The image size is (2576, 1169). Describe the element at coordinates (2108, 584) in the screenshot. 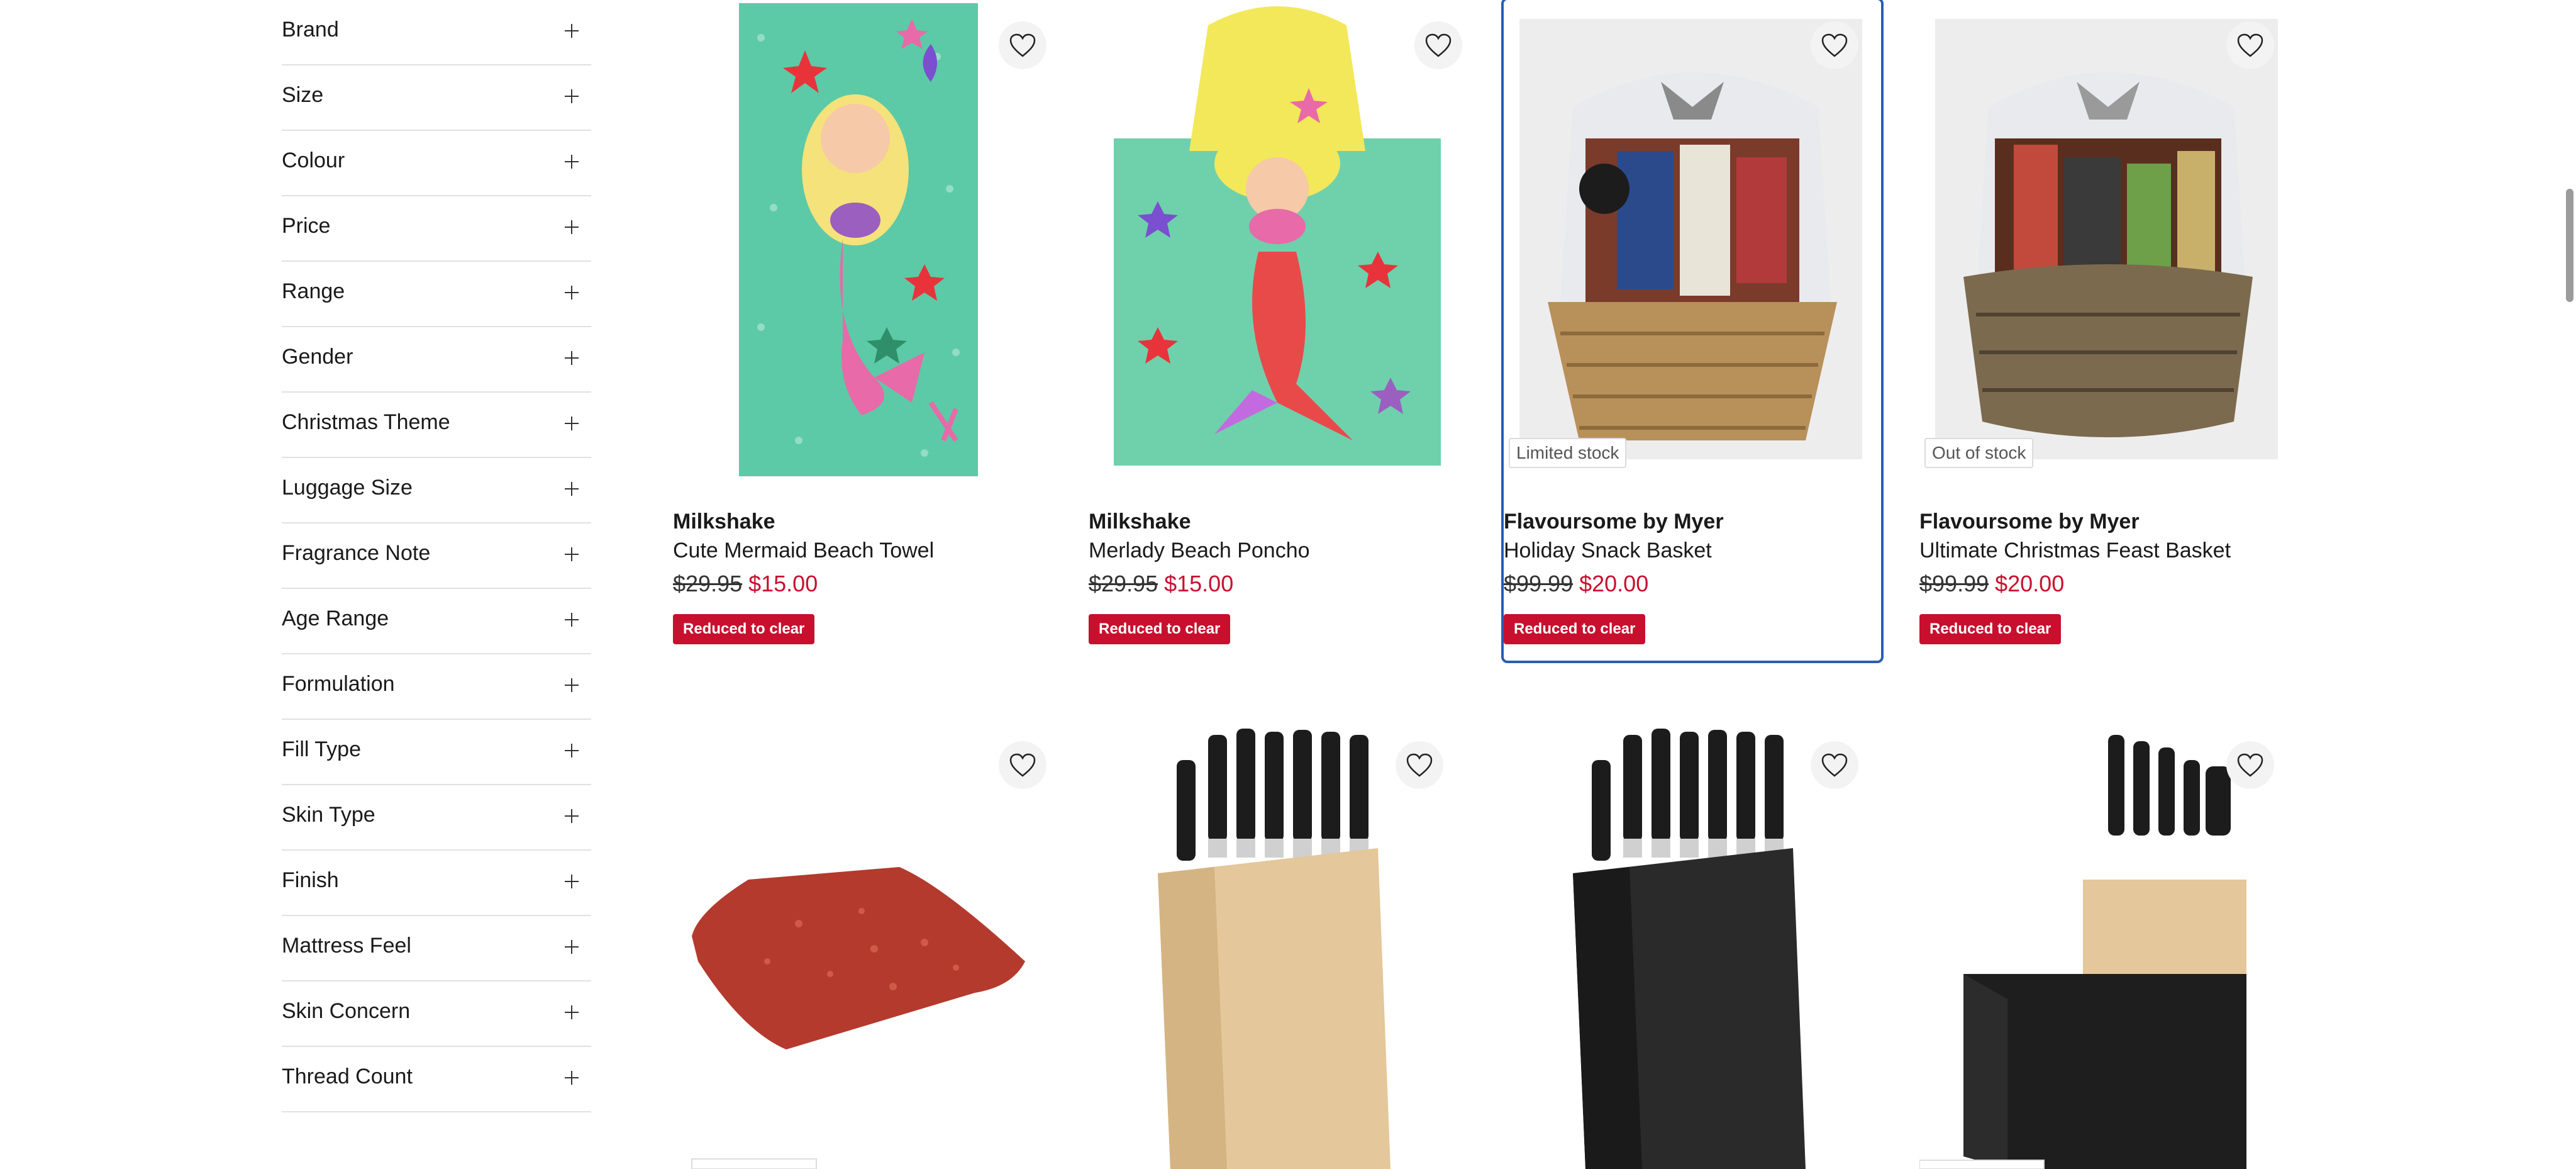

I see `product-prices: $99.99 $20.00` at that location.